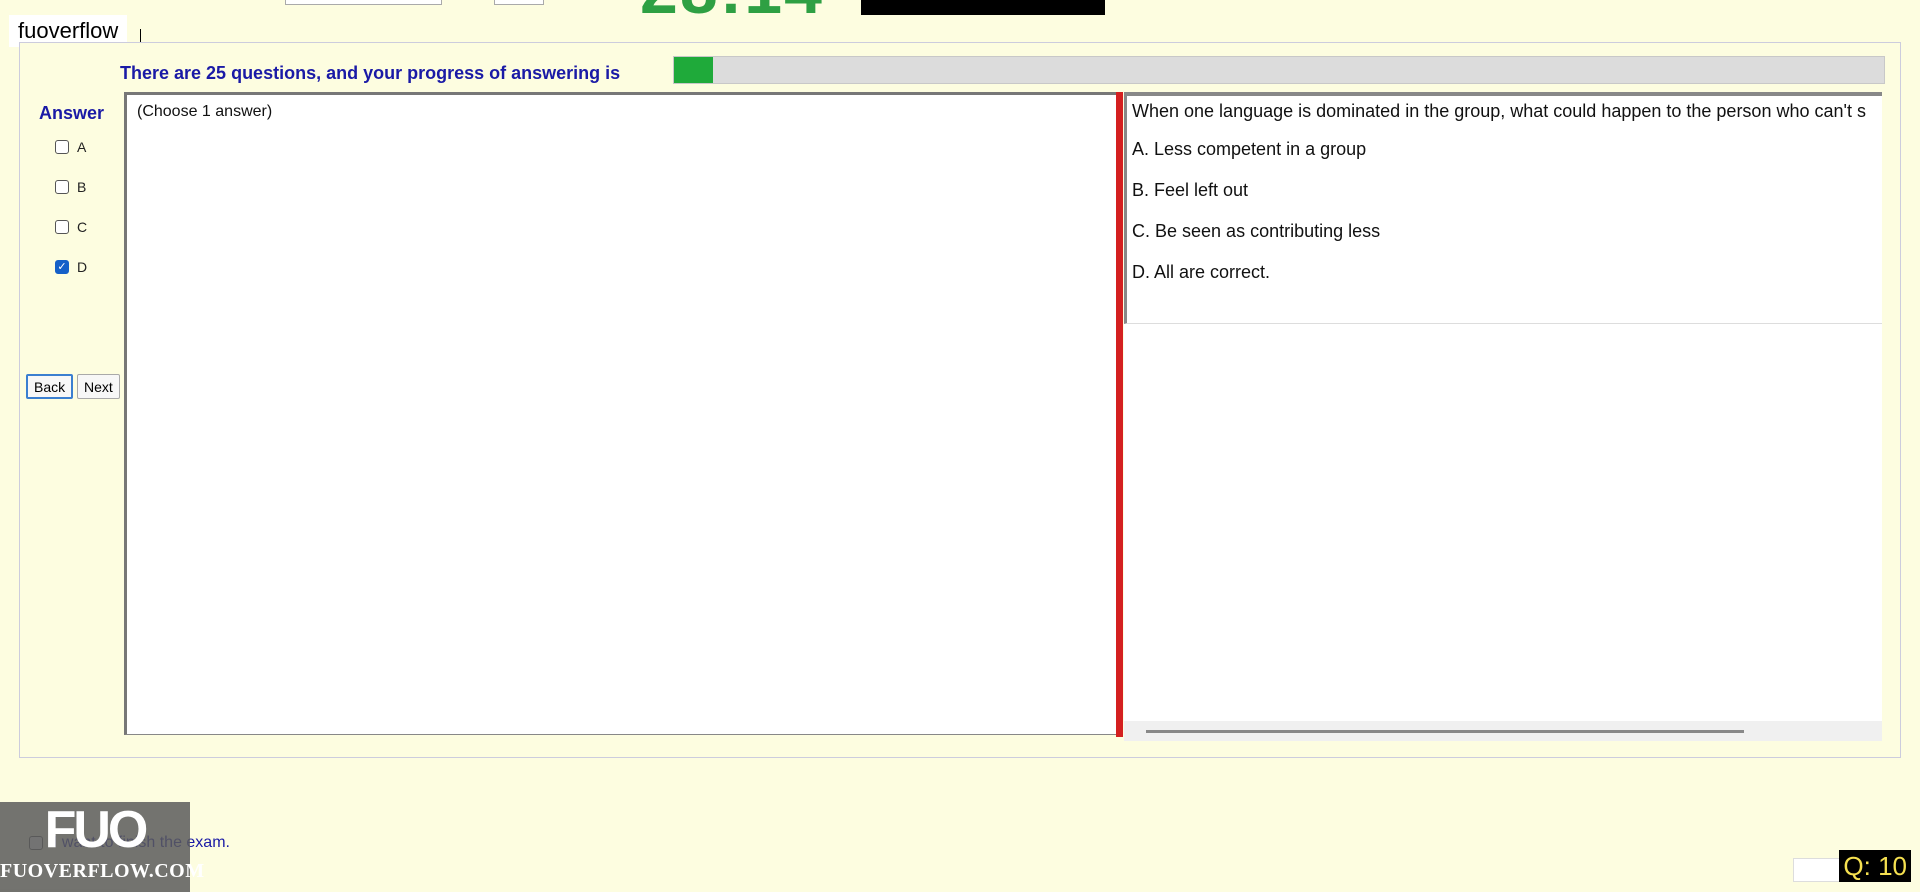 Image resolution: width=1920 pixels, height=892 pixels. I want to click on answer-option-d: ✓ D, so click(71, 267).